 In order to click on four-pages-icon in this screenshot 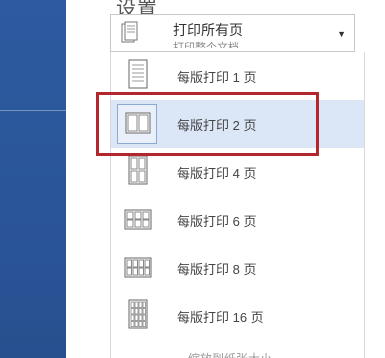, I will do `click(138, 170)`.